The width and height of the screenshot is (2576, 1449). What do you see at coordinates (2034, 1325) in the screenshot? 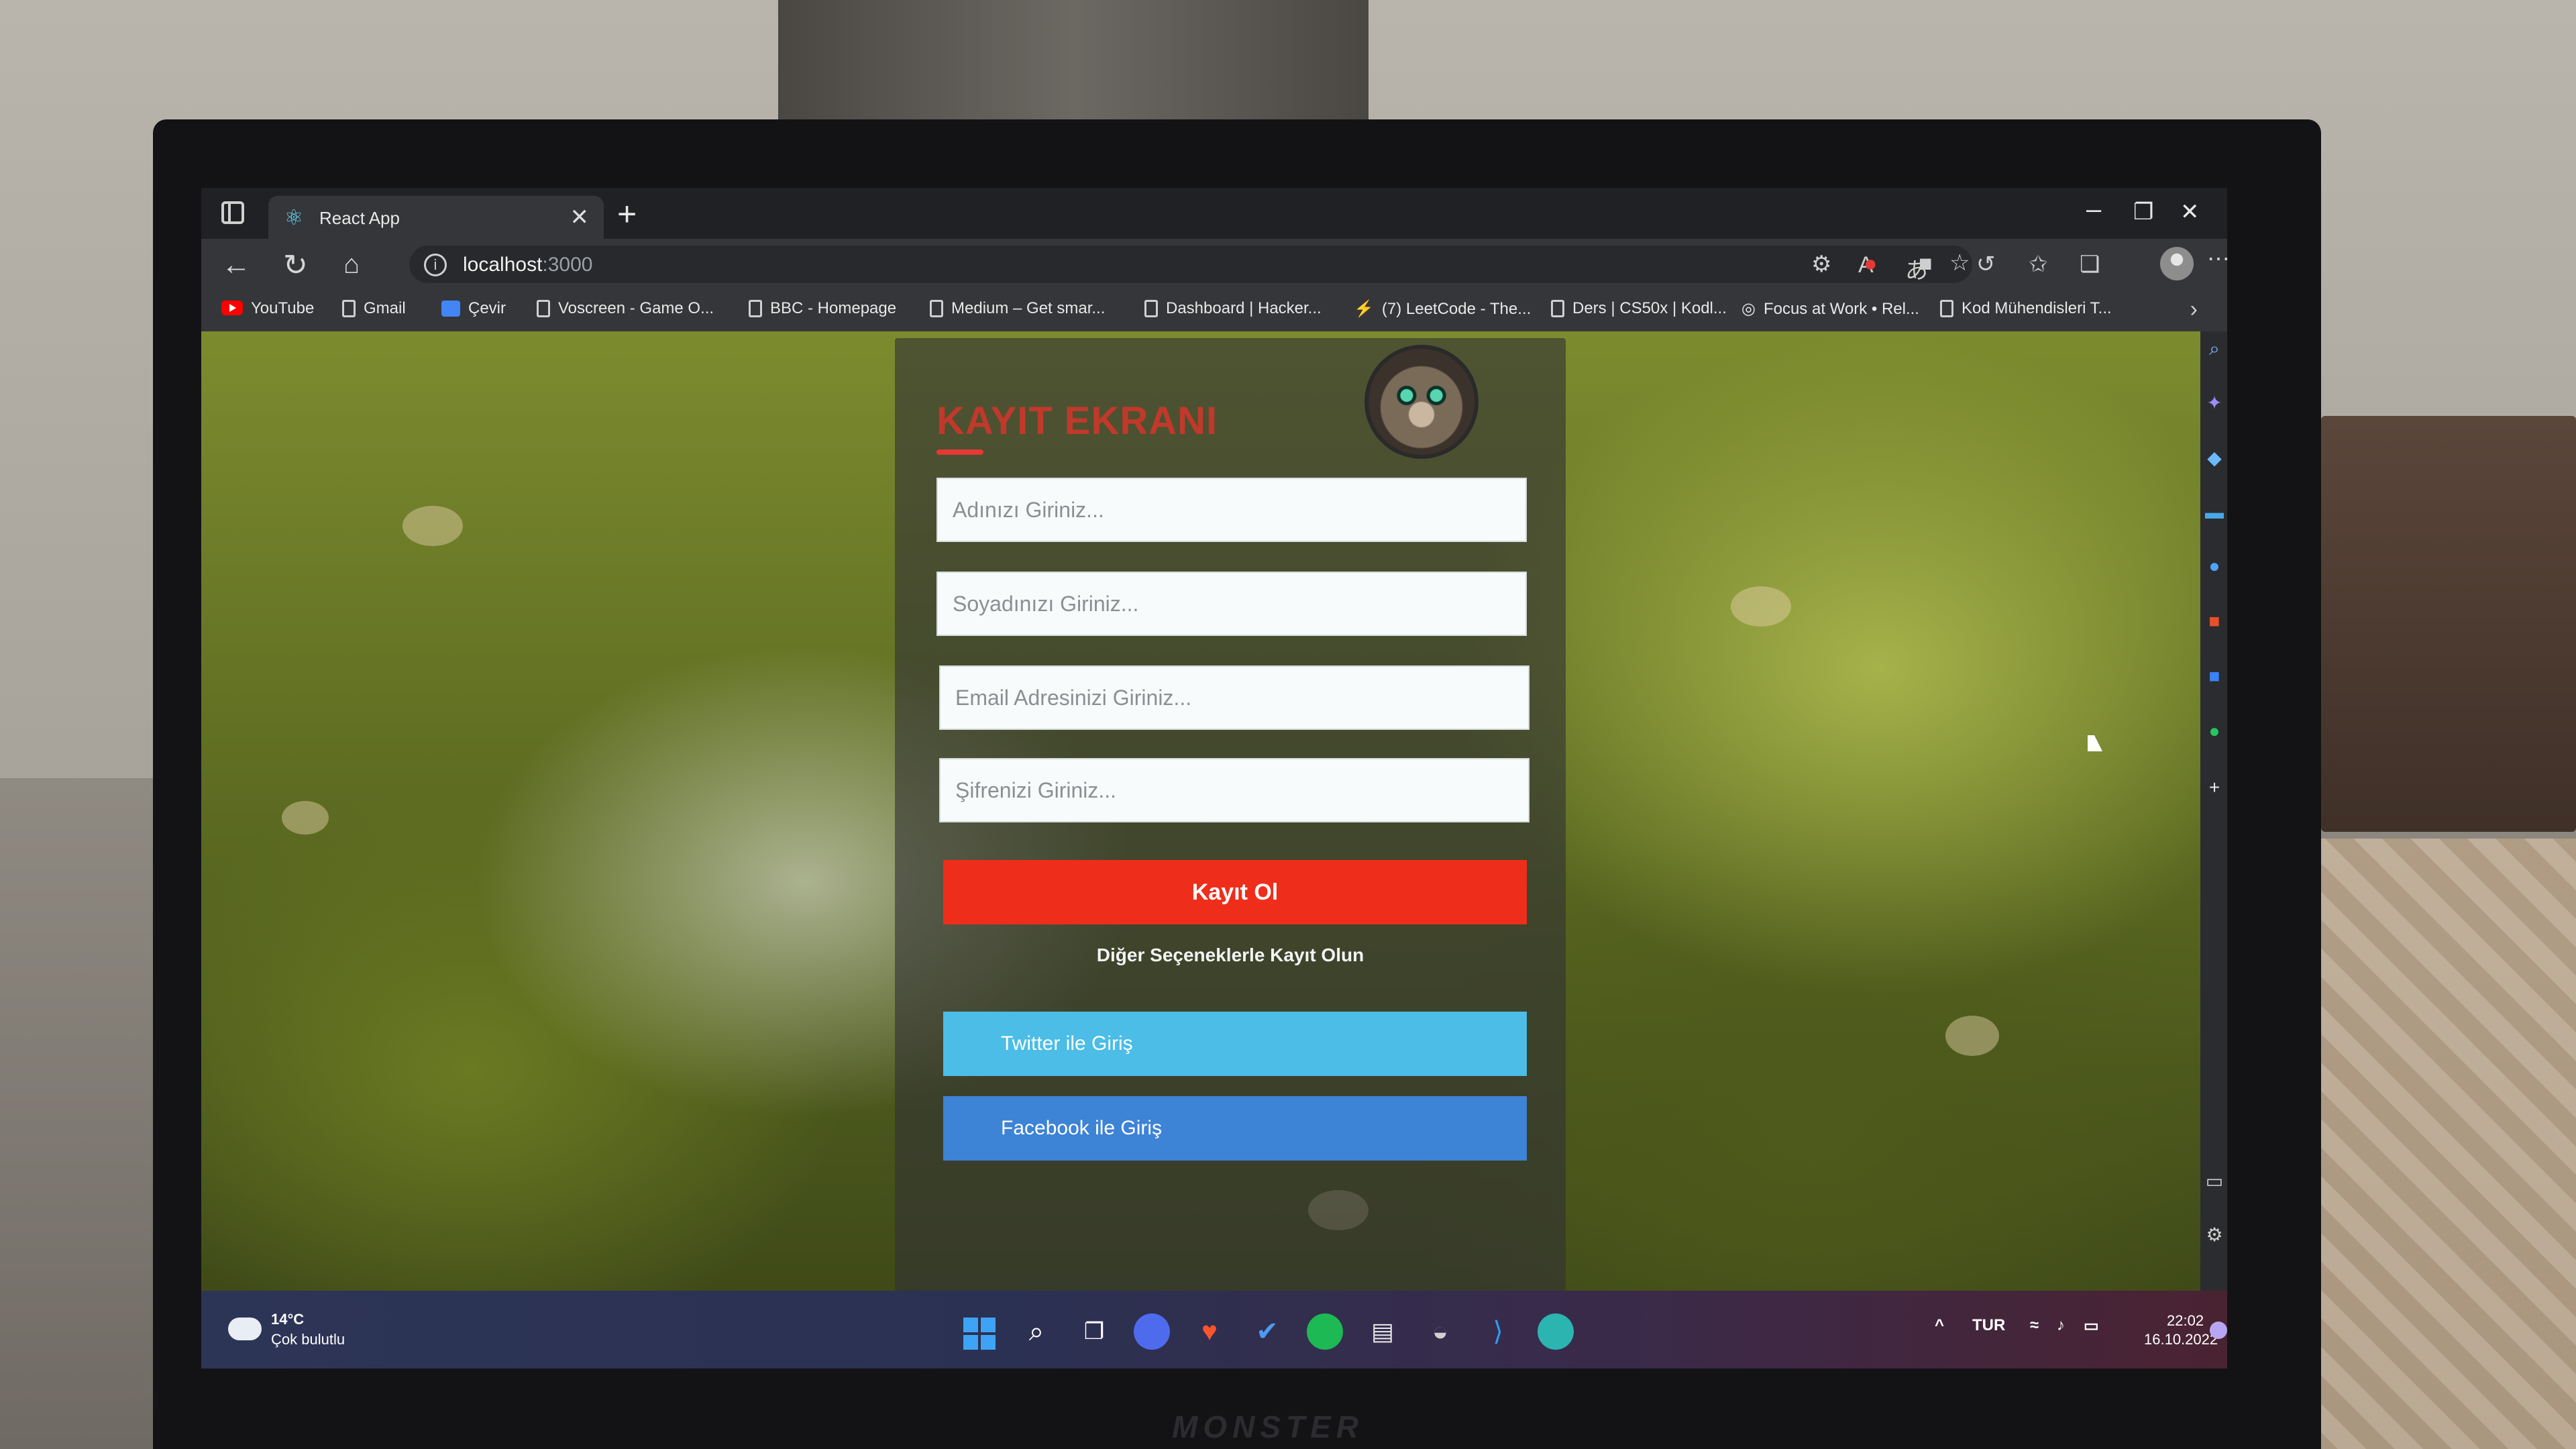
I see `wifi-icon: ≈` at bounding box center [2034, 1325].